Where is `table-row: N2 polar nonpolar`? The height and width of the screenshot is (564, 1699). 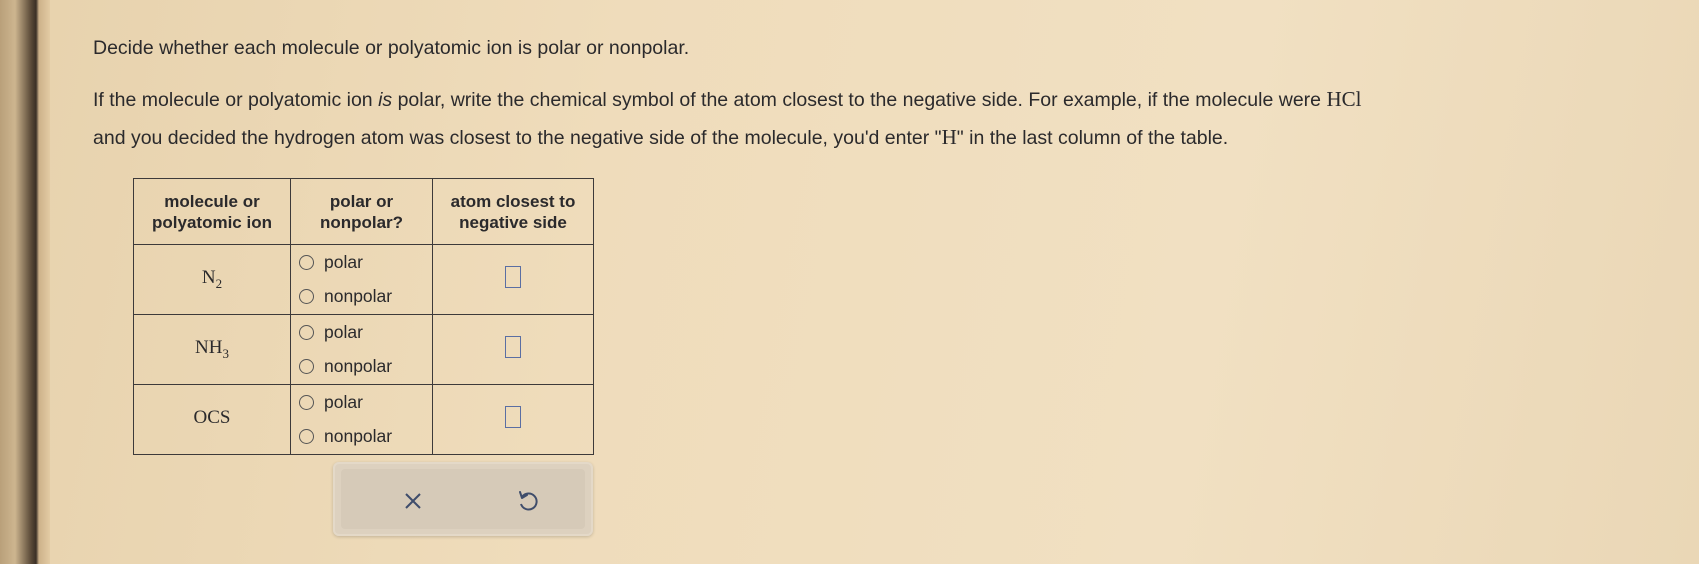
table-row: N2 polar nonpolar is located at coordinates (363, 279).